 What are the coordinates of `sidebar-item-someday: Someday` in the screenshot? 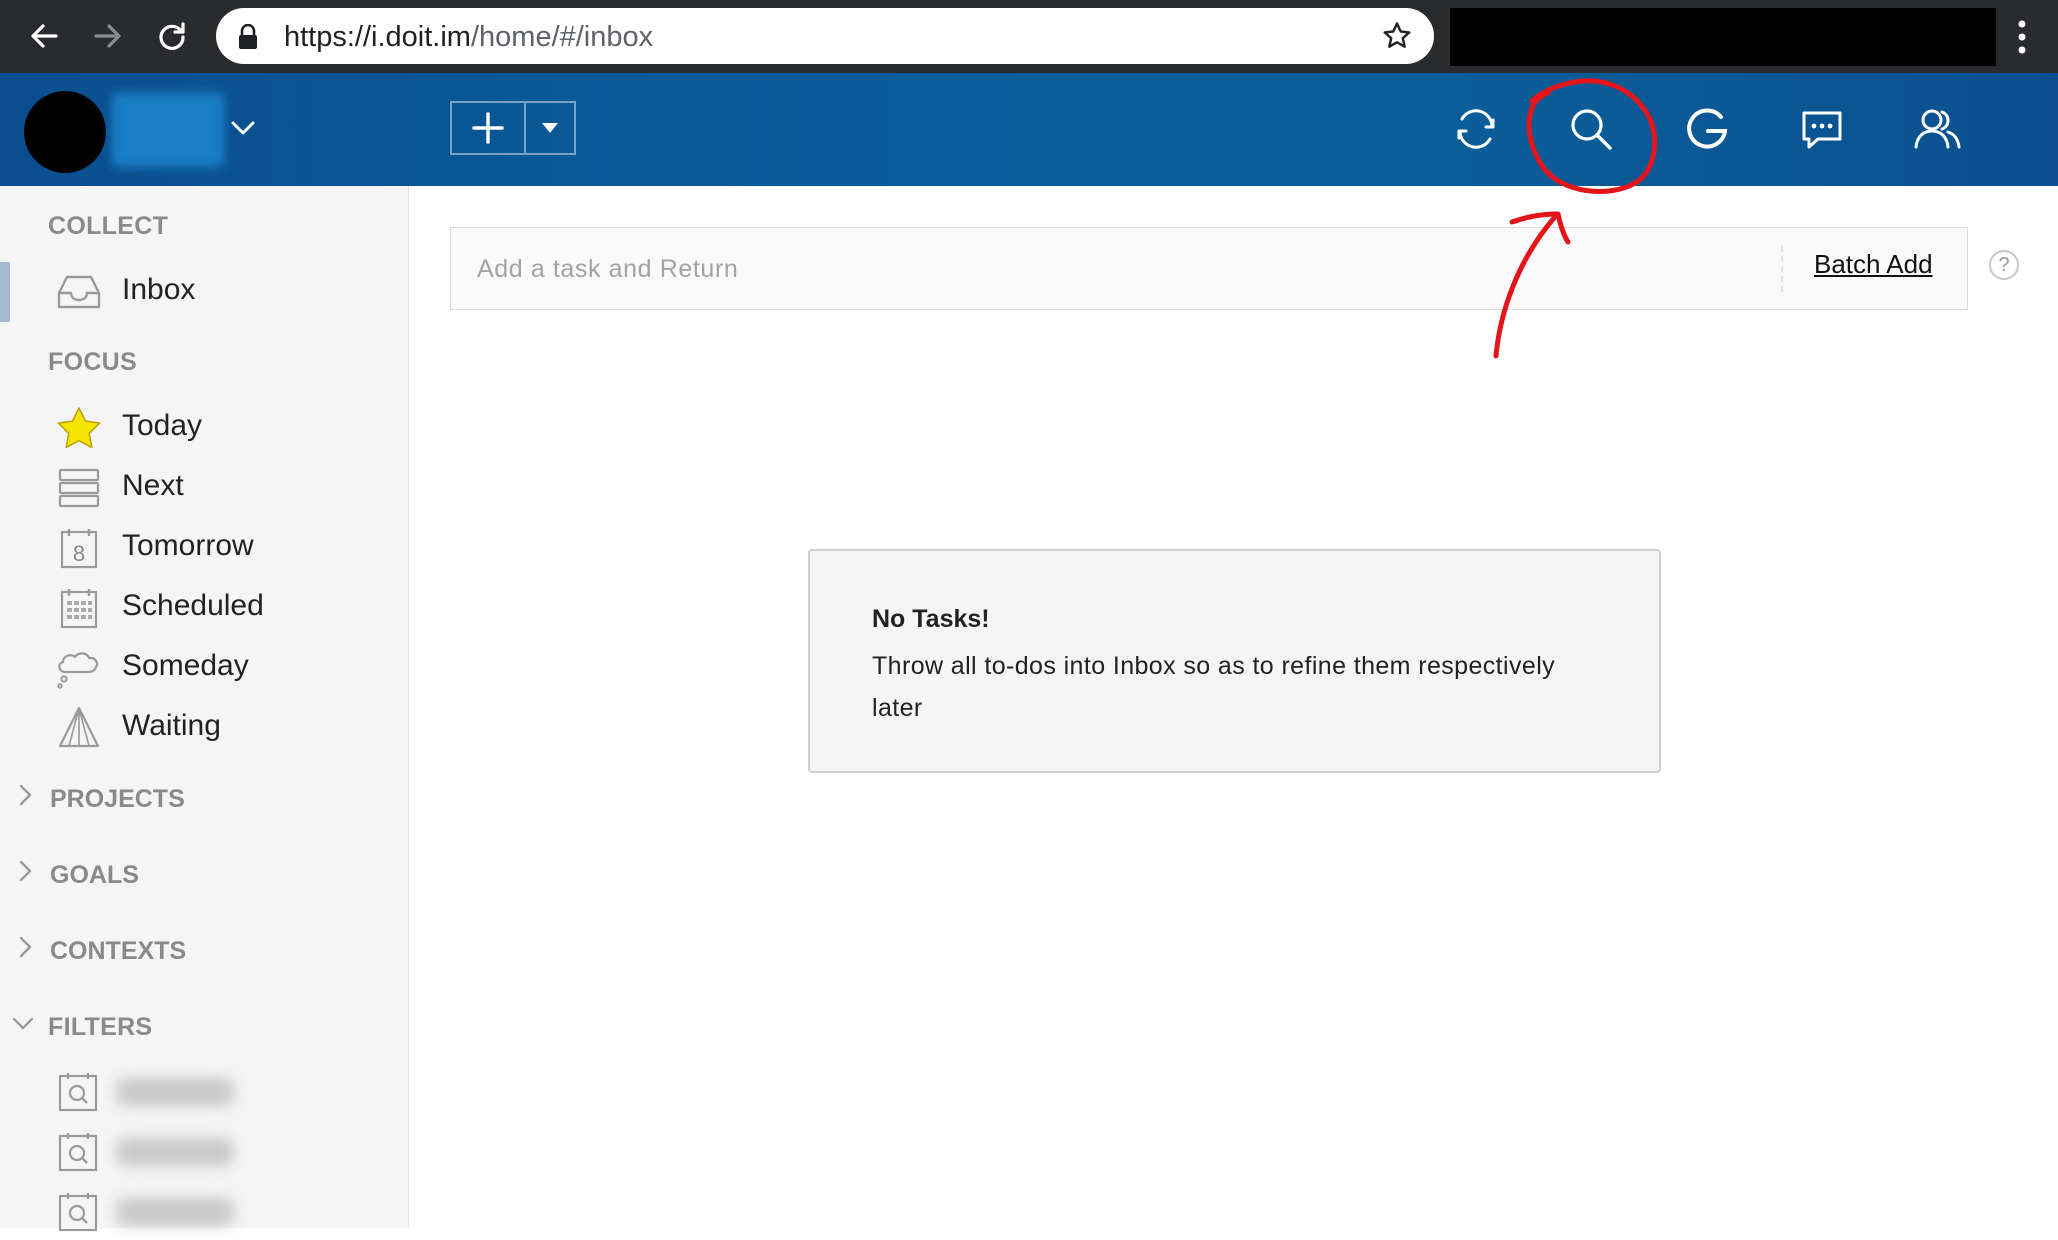 It's located at (204, 667).